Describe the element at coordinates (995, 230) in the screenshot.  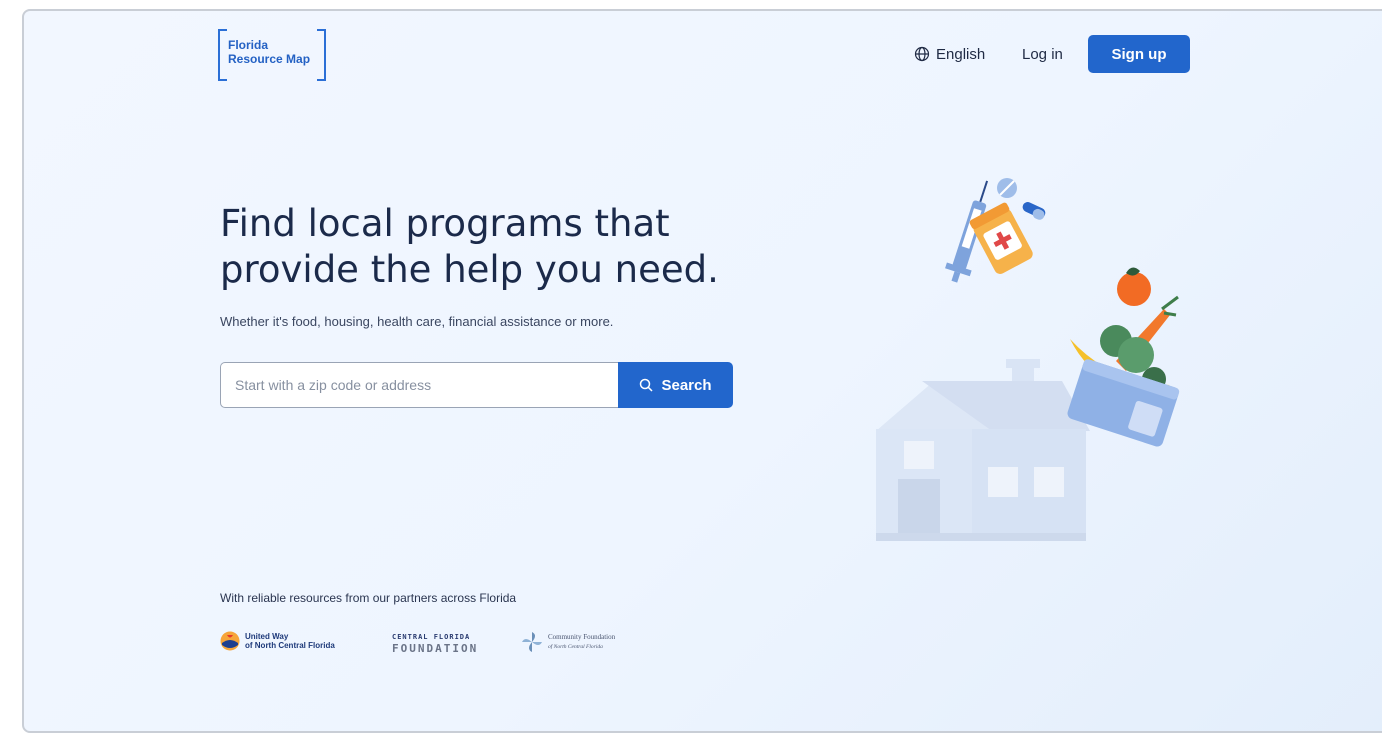
I see `medicine-illustration` at that location.